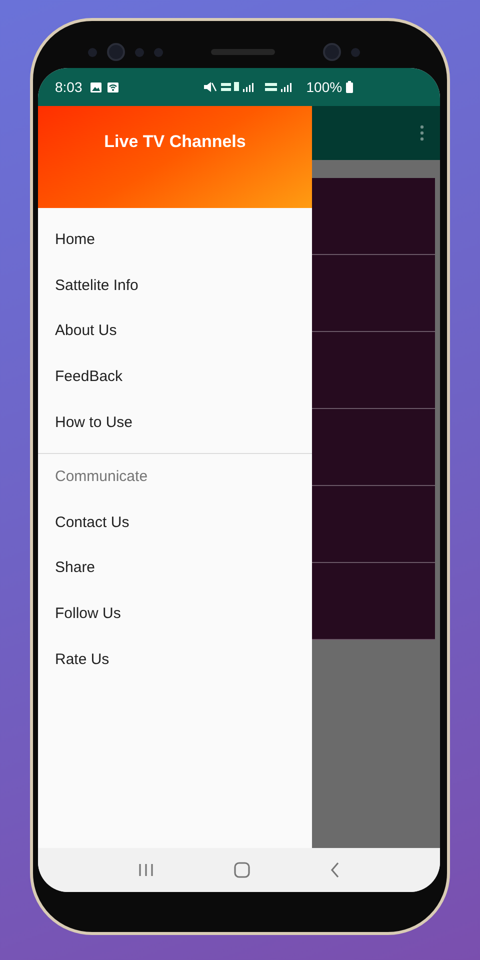 The width and height of the screenshot is (480, 960). I want to click on recents-icon, so click(146, 870).